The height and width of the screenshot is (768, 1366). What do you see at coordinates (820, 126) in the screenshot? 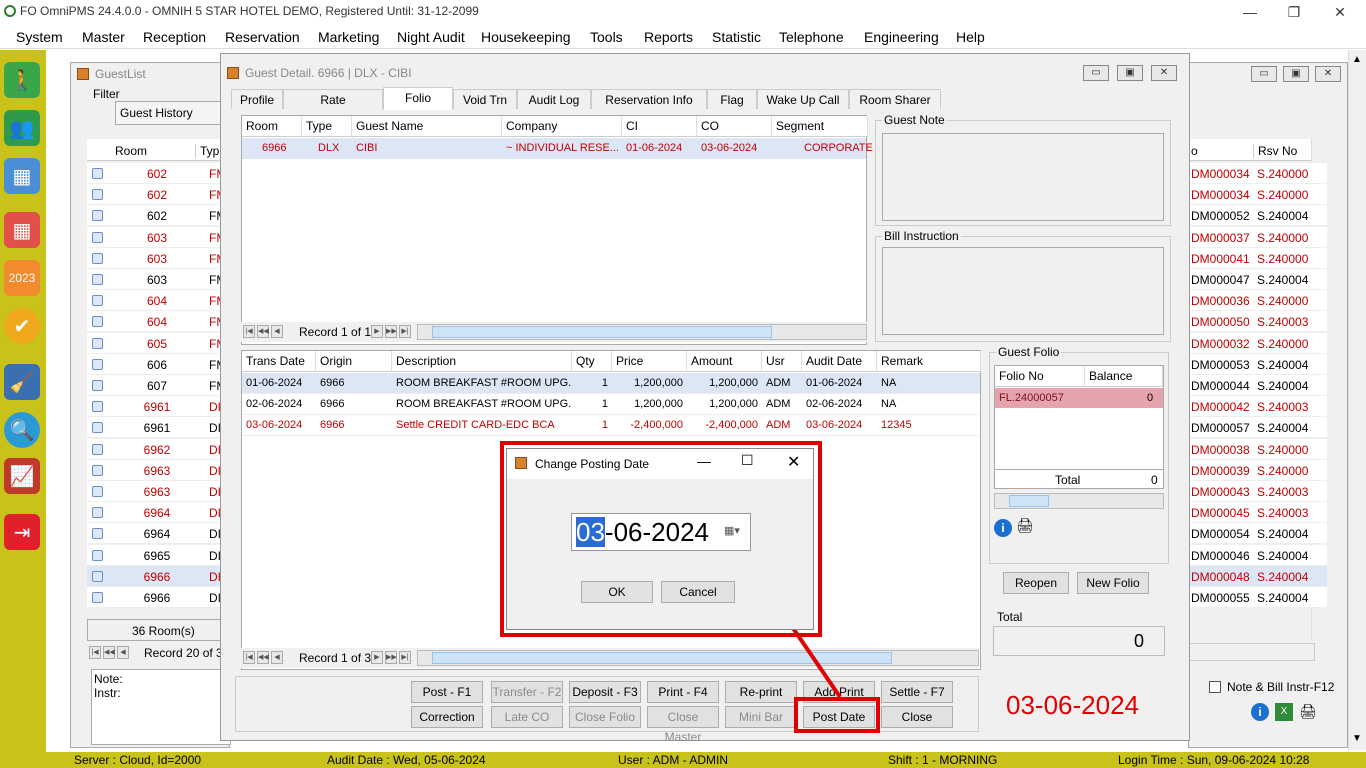
I see `col-segment: Segment` at bounding box center [820, 126].